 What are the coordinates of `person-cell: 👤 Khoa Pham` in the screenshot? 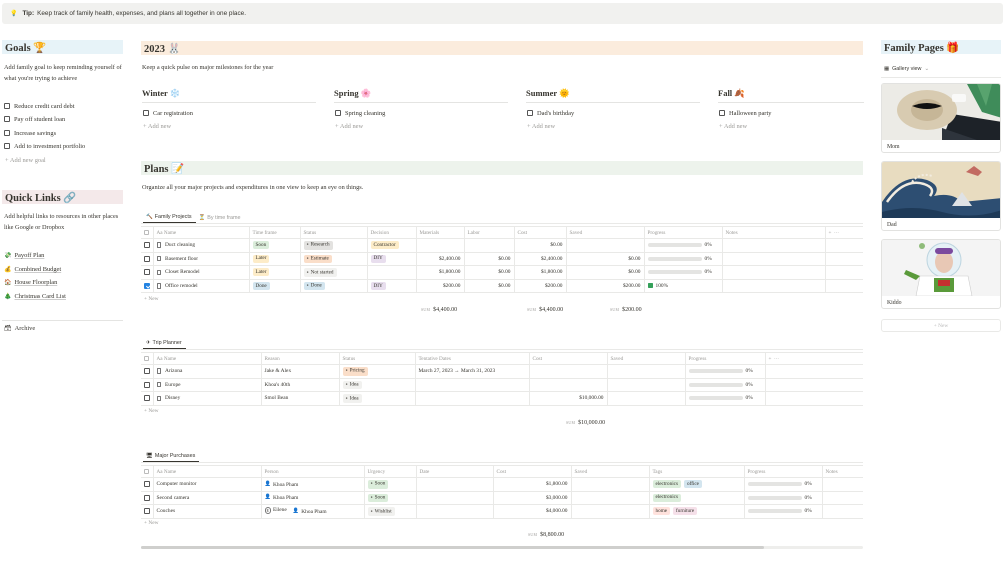 It's located at (313, 497).